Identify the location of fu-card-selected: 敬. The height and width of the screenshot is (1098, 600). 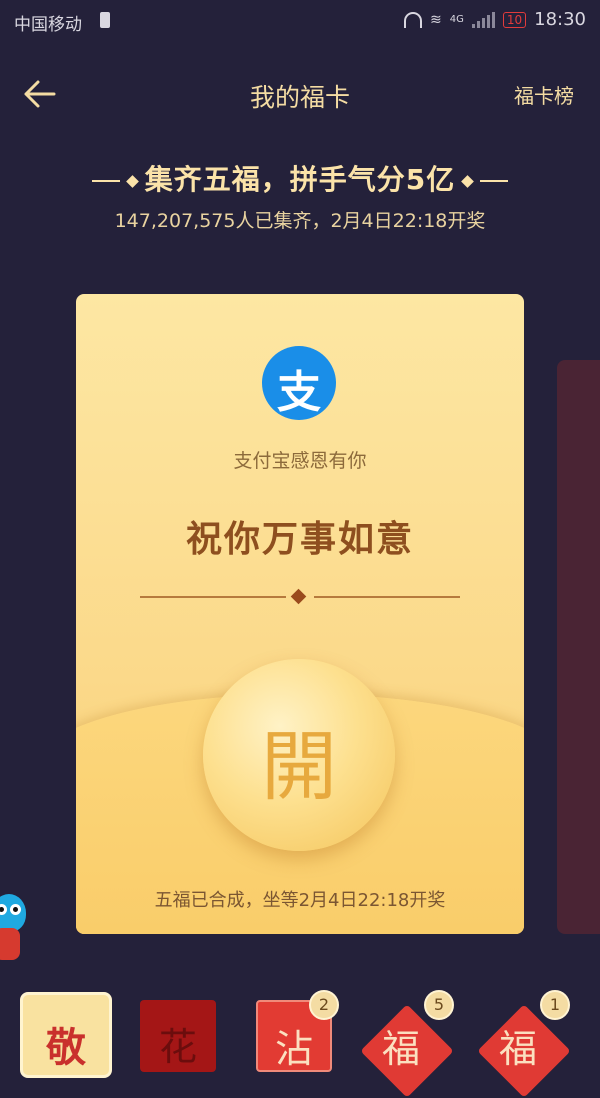
(66, 1035).